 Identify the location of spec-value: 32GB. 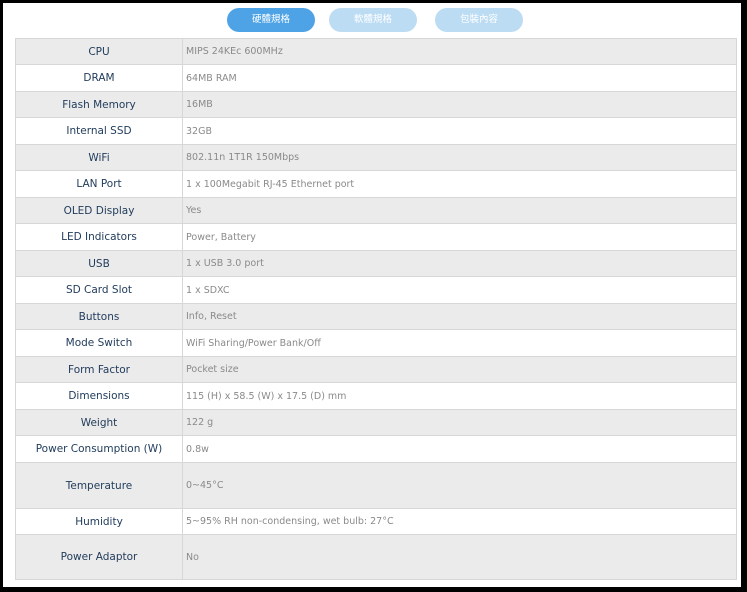
(459, 131).